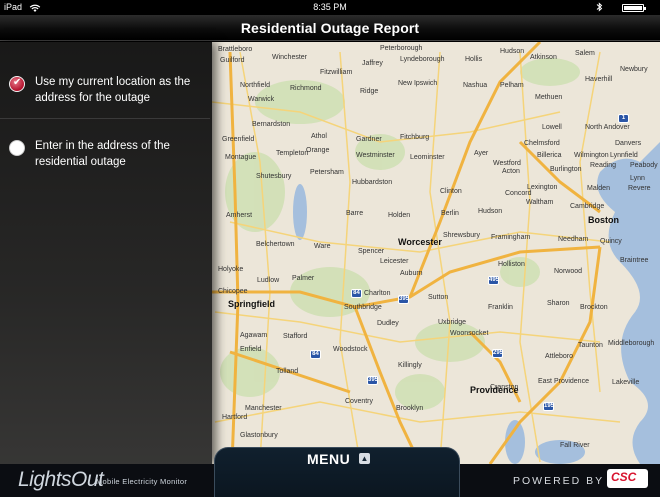 This screenshot has height=497, width=660. What do you see at coordinates (549, 155) in the screenshot?
I see `map-label: Billerica` at bounding box center [549, 155].